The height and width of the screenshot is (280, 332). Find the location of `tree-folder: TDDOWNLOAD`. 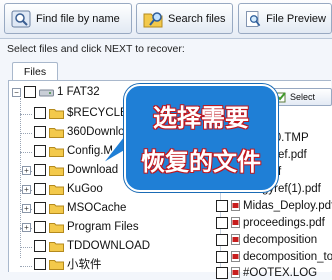

tree-folder: TDDOWNLOAD is located at coordinates (92, 246).